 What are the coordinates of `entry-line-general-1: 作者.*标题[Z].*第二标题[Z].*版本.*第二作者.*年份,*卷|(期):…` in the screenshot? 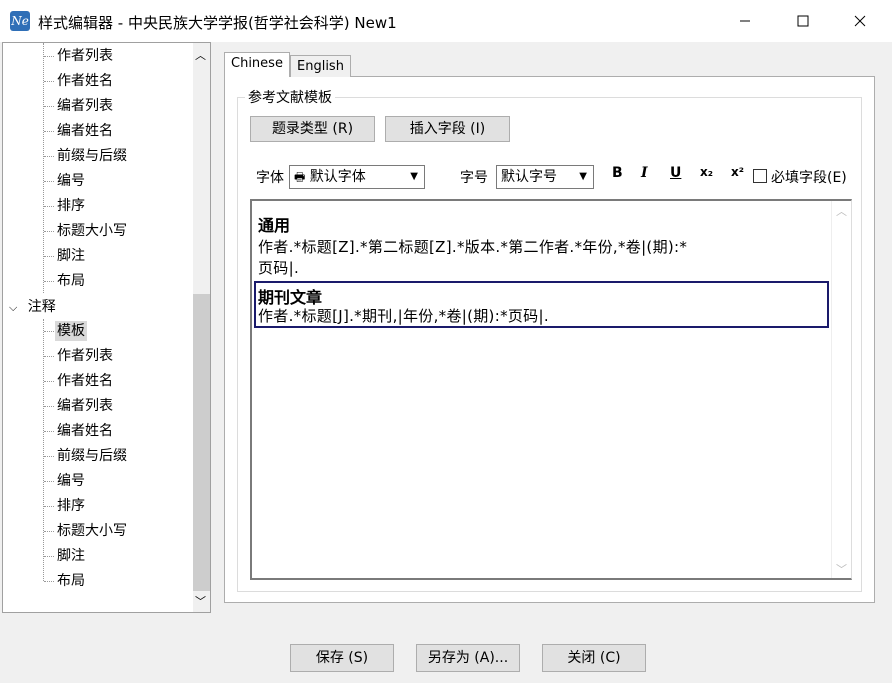 It's located at (472, 246).